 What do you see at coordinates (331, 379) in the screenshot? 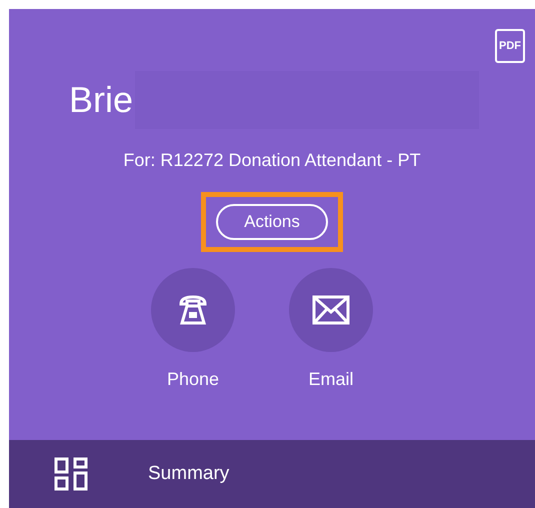
I see `contact-label: Email` at bounding box center [331, 379].